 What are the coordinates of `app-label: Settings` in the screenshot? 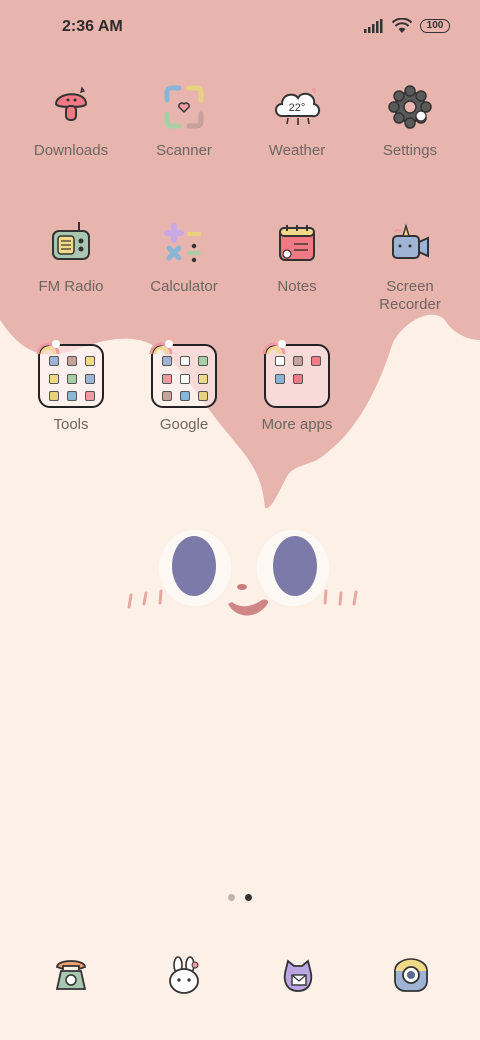 It's located at (410, 150).